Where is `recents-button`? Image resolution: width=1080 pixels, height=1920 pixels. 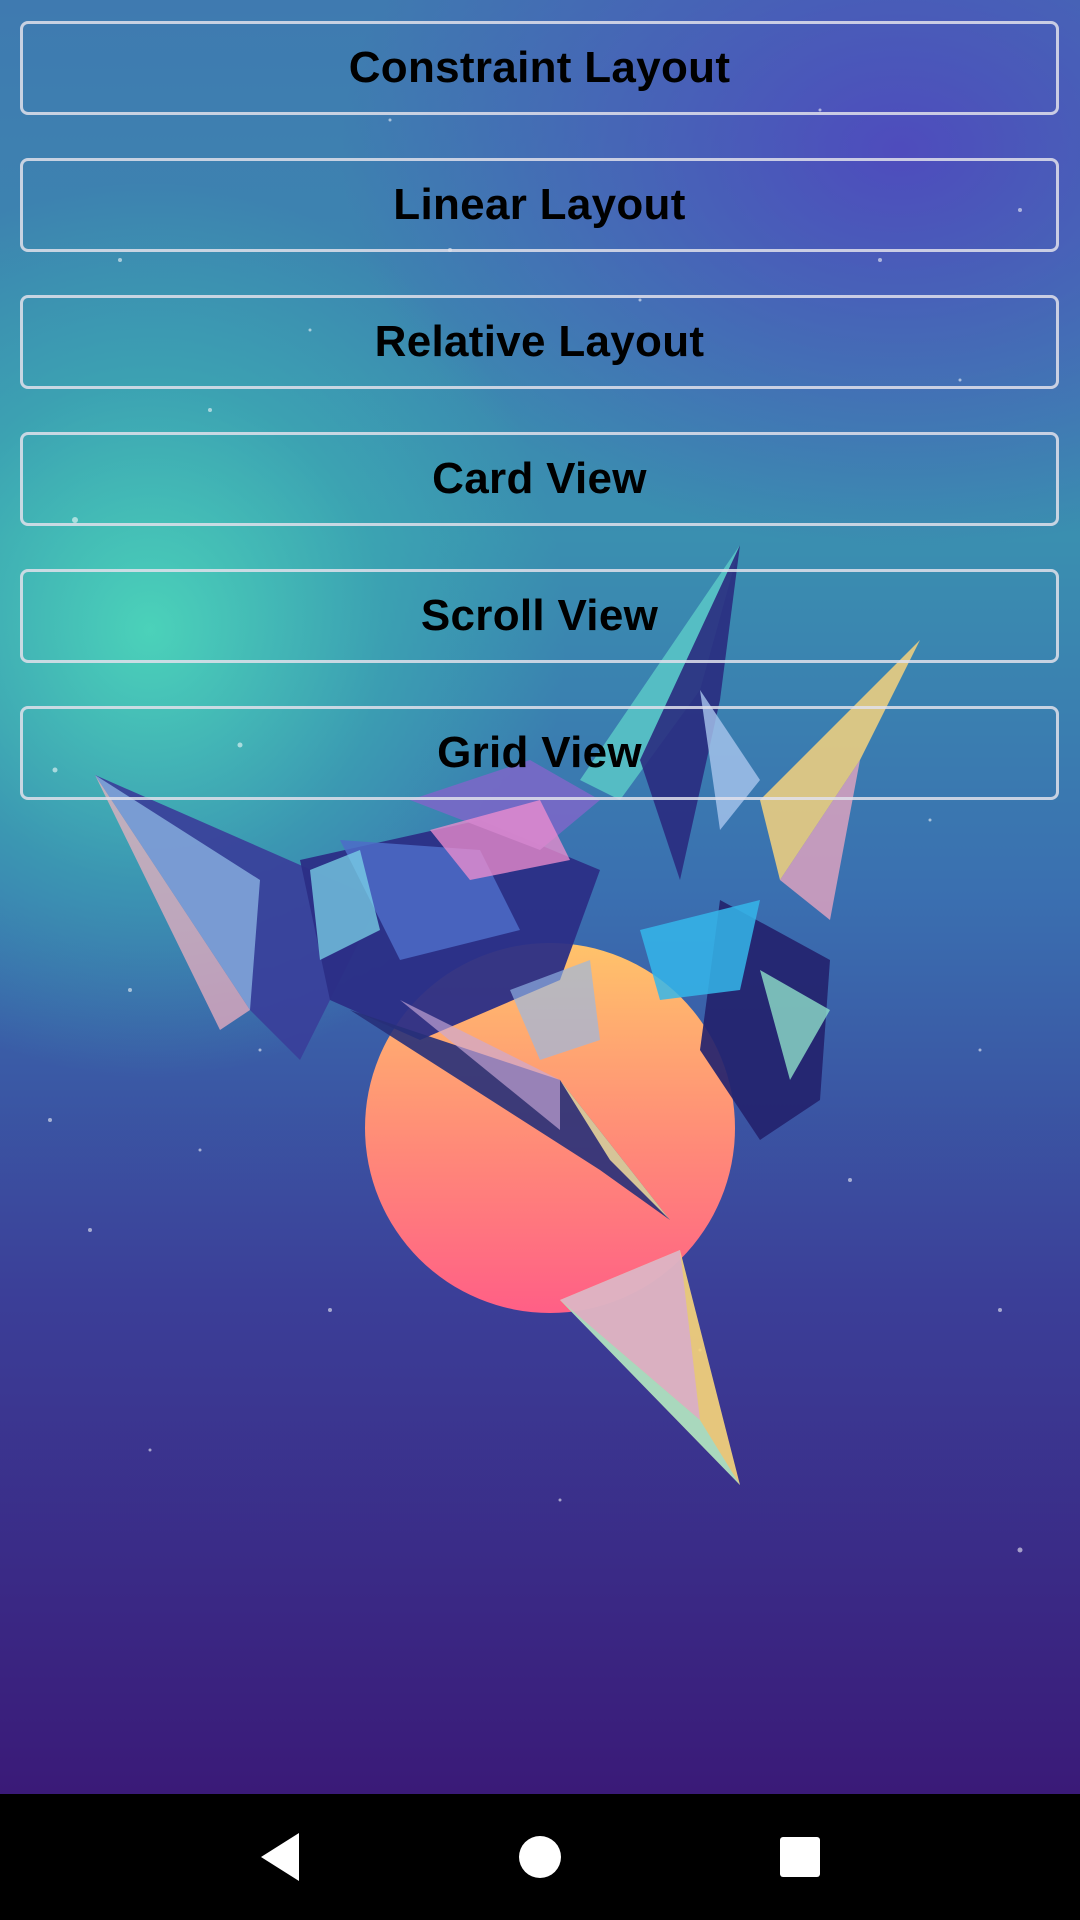
recents-button is located at coordinates (800, 1857).